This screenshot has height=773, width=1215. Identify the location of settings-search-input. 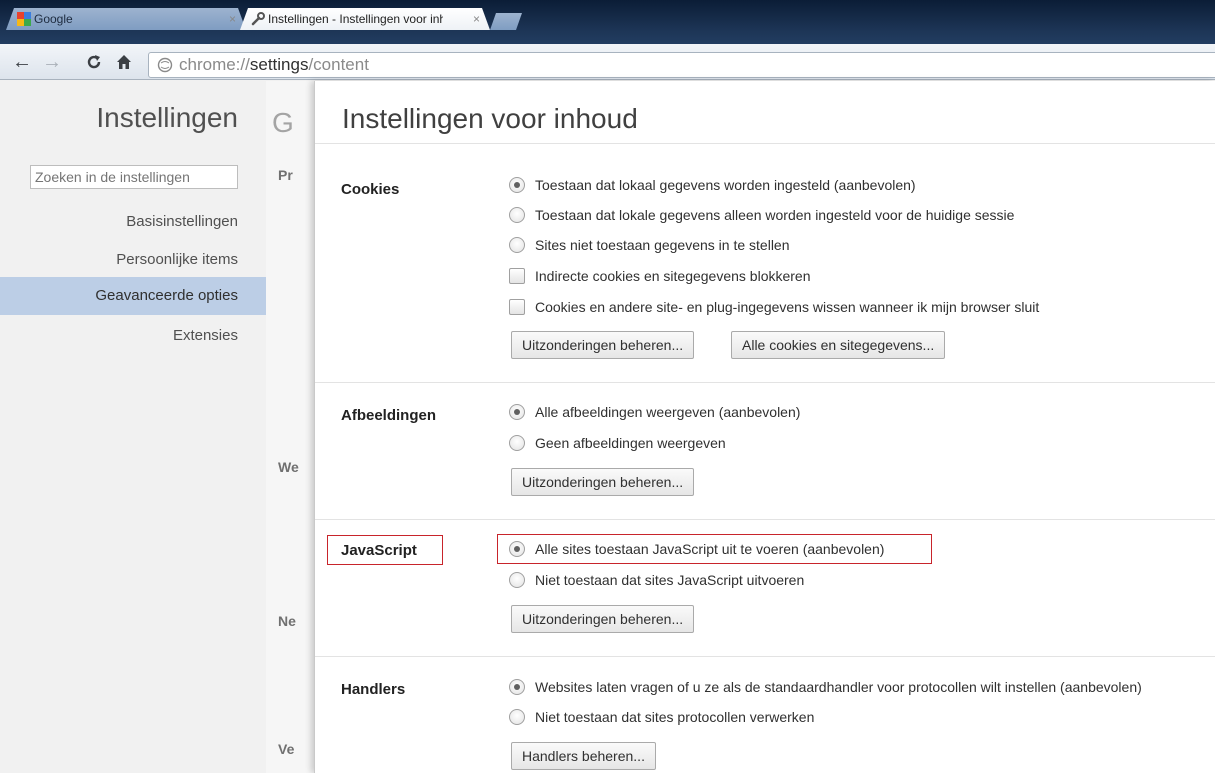
(134, 177).